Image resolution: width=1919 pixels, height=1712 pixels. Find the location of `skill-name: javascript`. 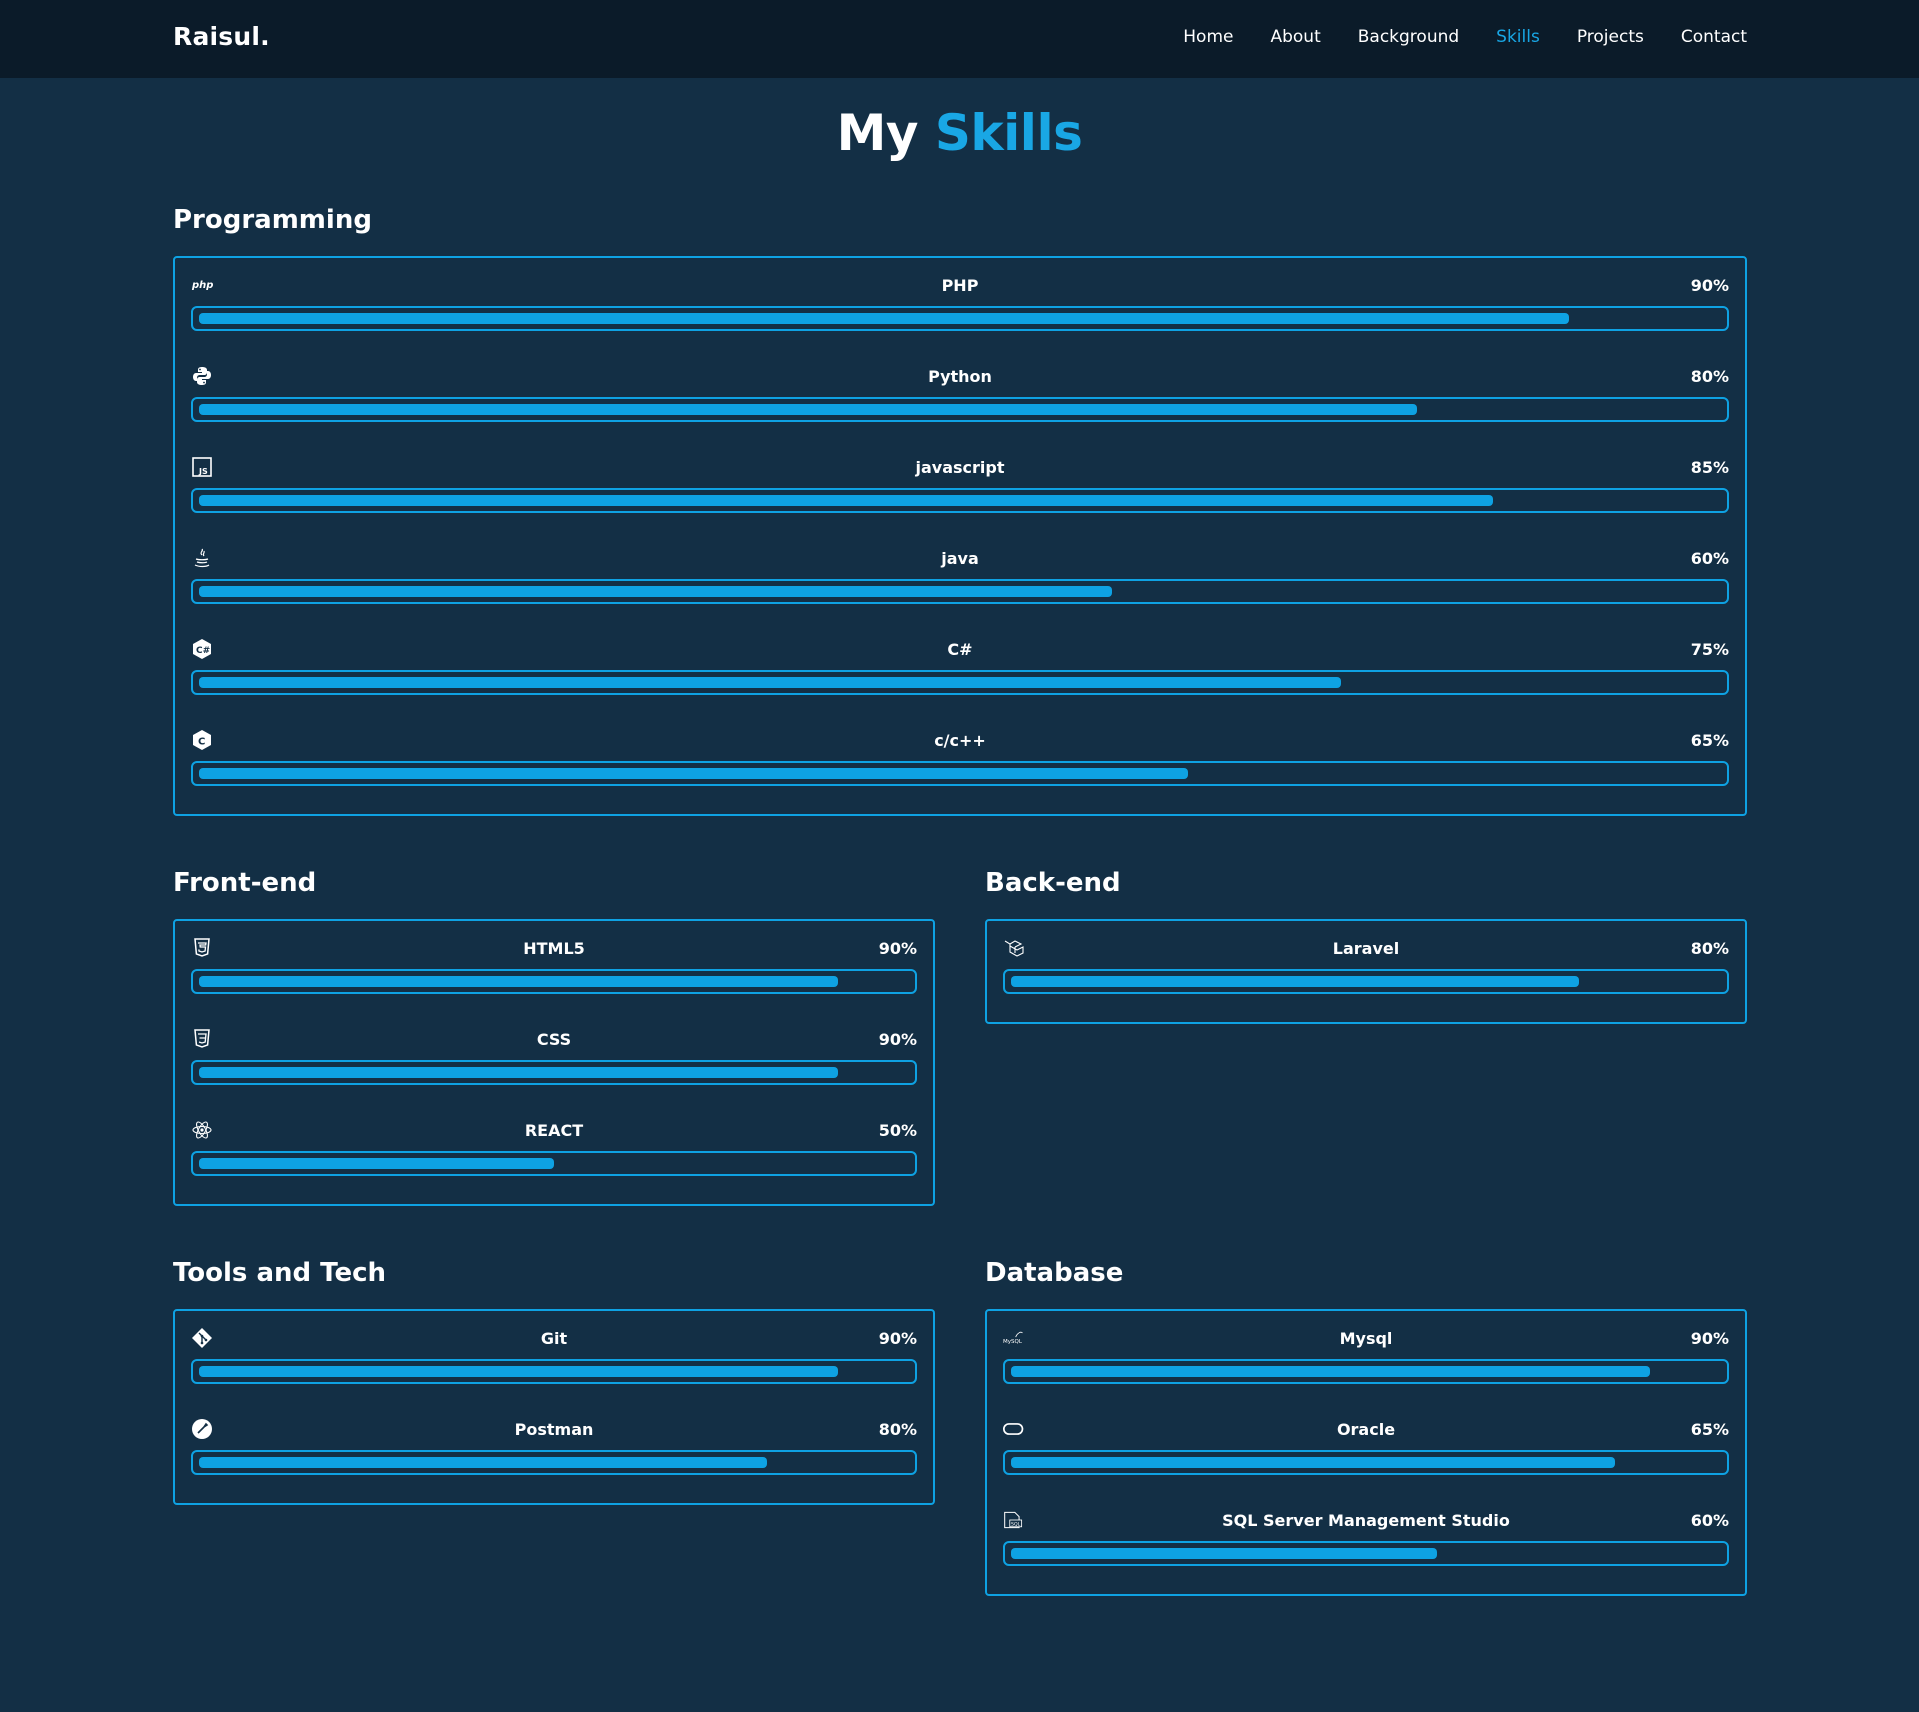

skill-name: javascript is located at coordinates (960, 467).